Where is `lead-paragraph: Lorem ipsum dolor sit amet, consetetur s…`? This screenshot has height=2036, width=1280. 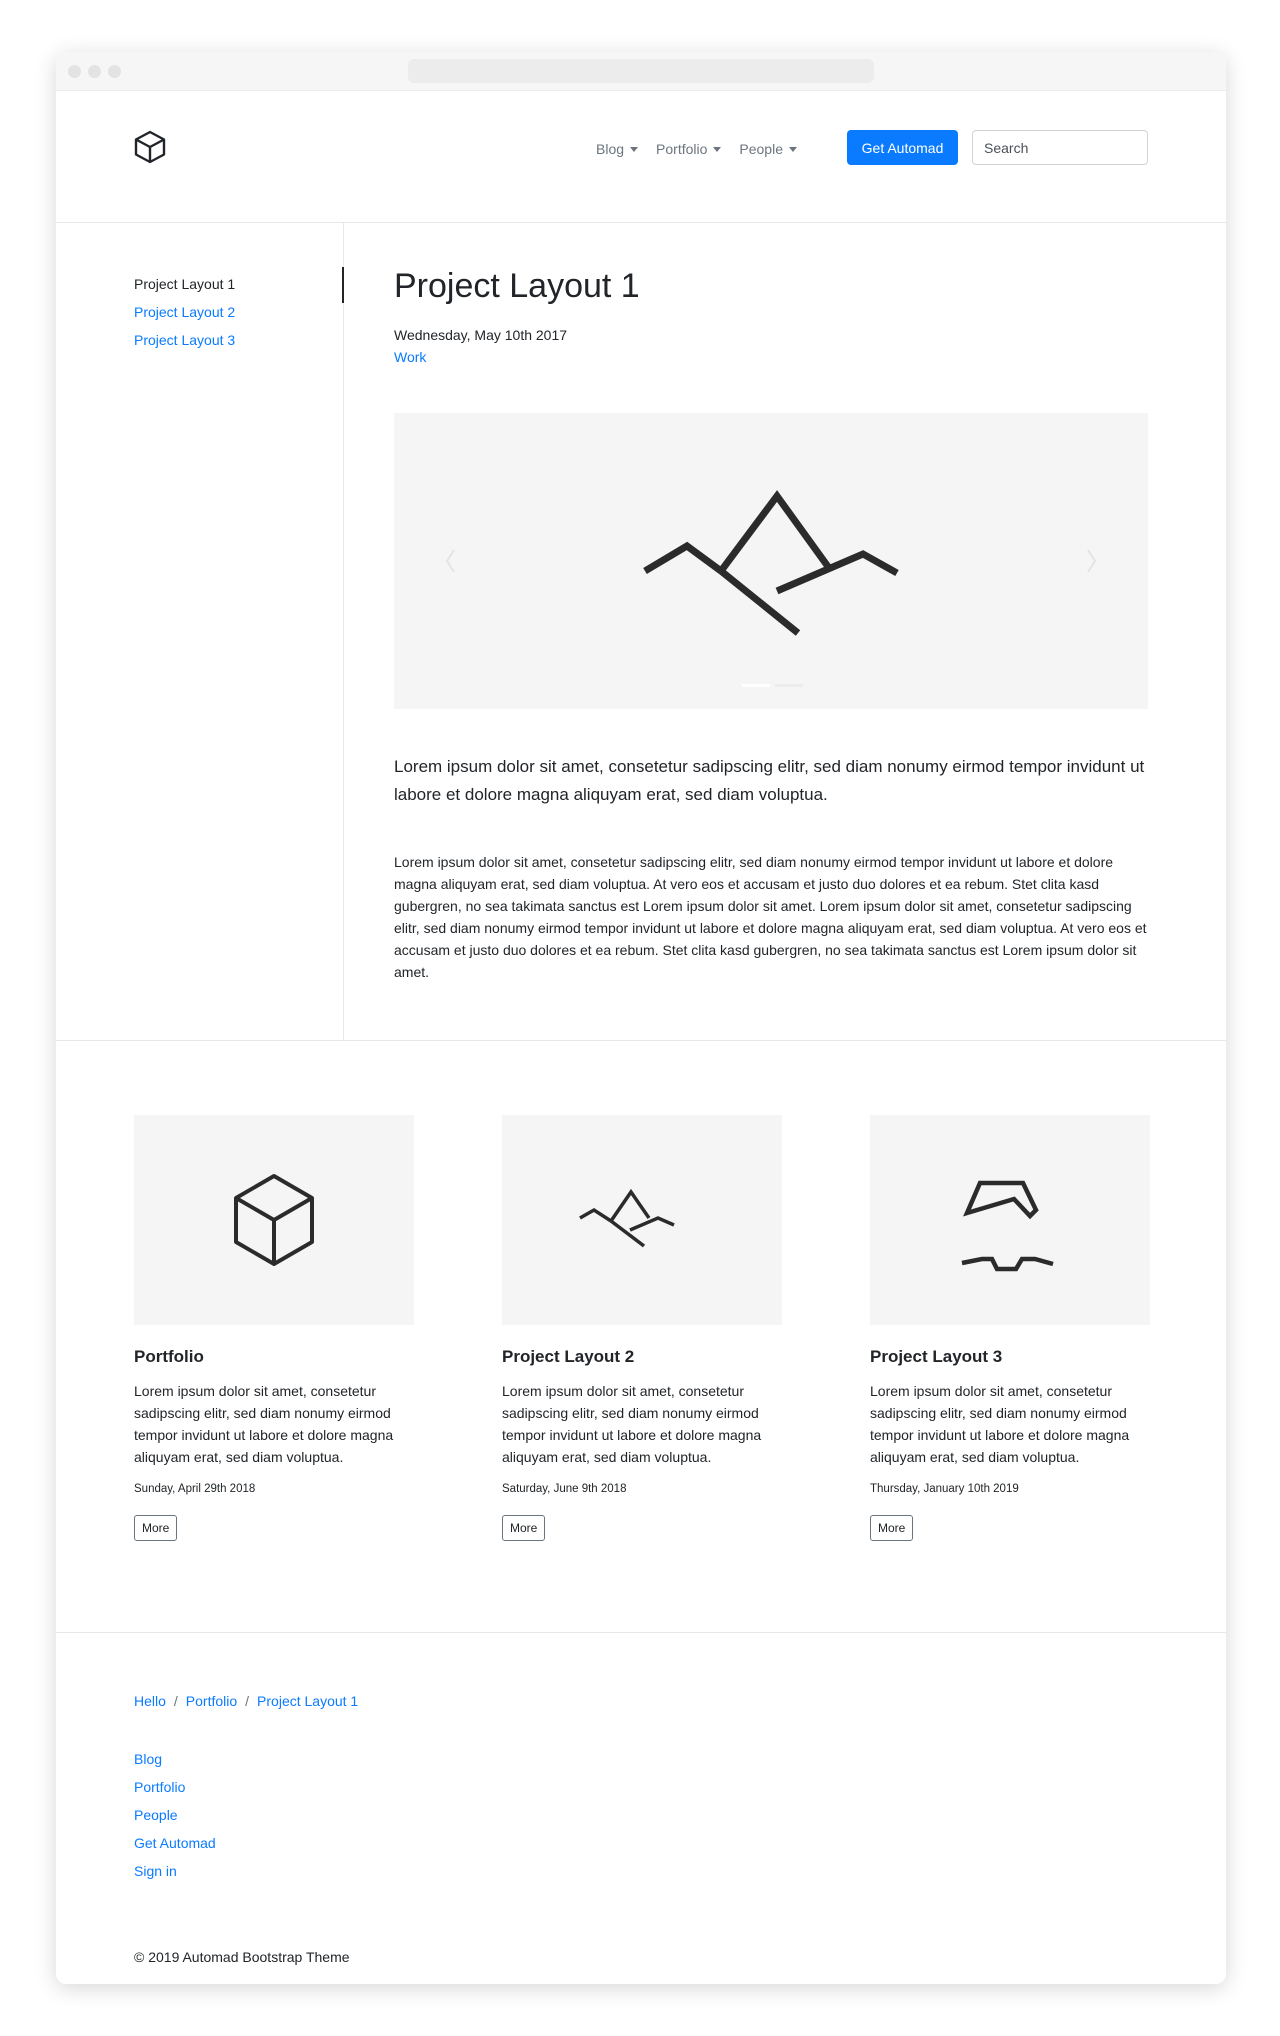
lead-paragraph: Lorem ipsum dolor sit amet, consetetur s… is located at coordinates (769, 780).